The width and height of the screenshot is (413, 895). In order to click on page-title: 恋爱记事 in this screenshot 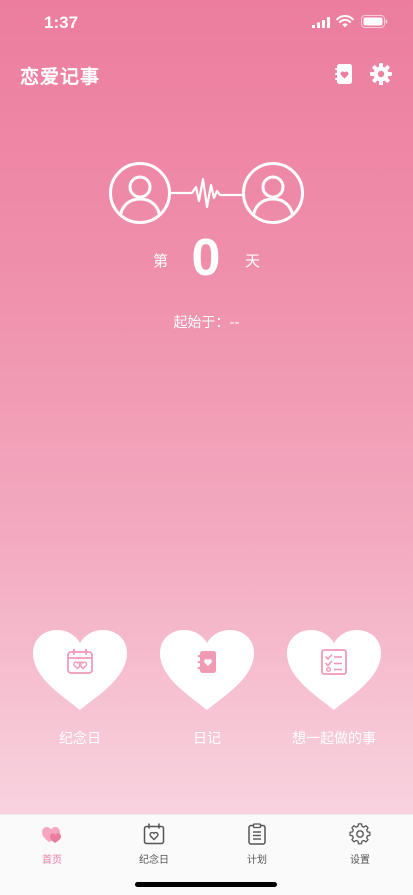, I will do `click(60, 77)`.